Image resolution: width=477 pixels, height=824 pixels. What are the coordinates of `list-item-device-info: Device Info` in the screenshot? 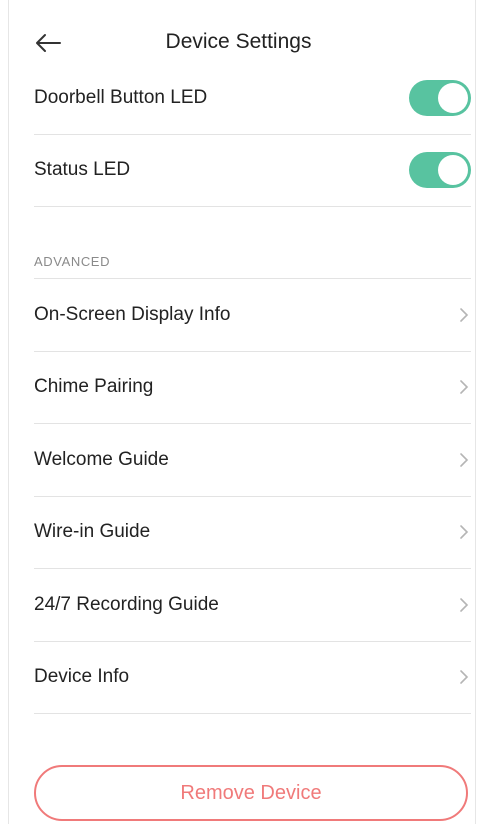 It's located at (252, 677).